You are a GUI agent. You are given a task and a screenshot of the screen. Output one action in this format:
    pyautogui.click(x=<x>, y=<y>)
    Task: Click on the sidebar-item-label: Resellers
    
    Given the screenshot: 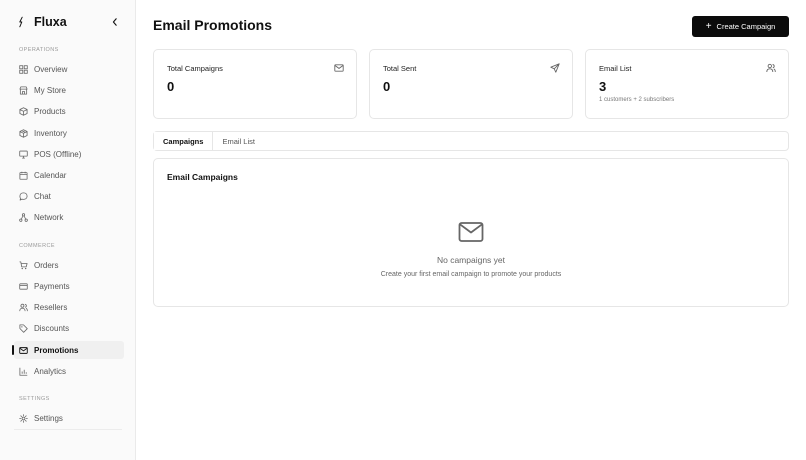 What is the action you would take?
    pyautogui.click(x=51, y=307)
    